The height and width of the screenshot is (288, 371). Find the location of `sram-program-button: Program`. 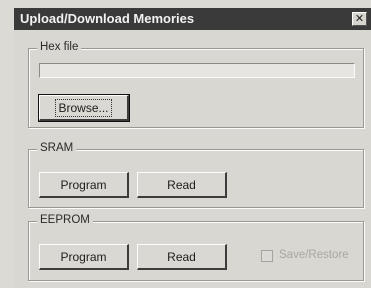

sram-program-button: Program is located at coordinates (84, 185).